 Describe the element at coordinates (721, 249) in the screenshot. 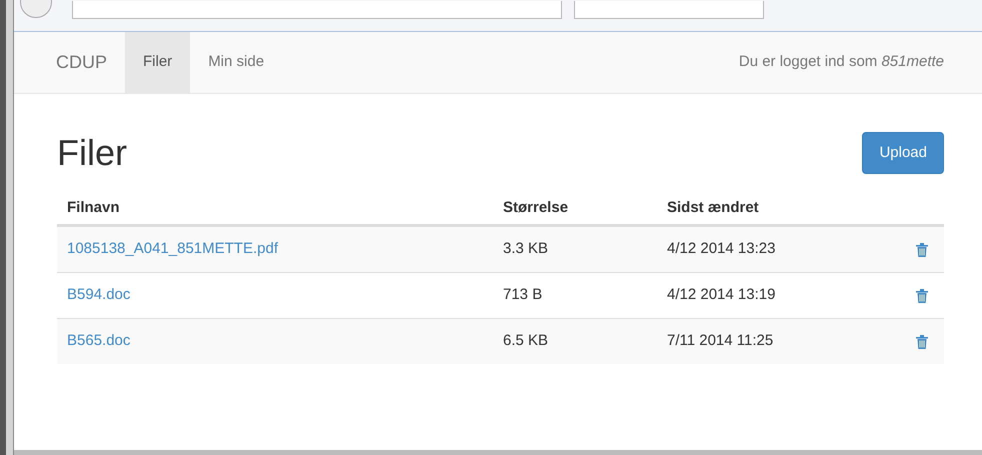

I see `table-cell-text: 4/12 2014 13:23` at that location.